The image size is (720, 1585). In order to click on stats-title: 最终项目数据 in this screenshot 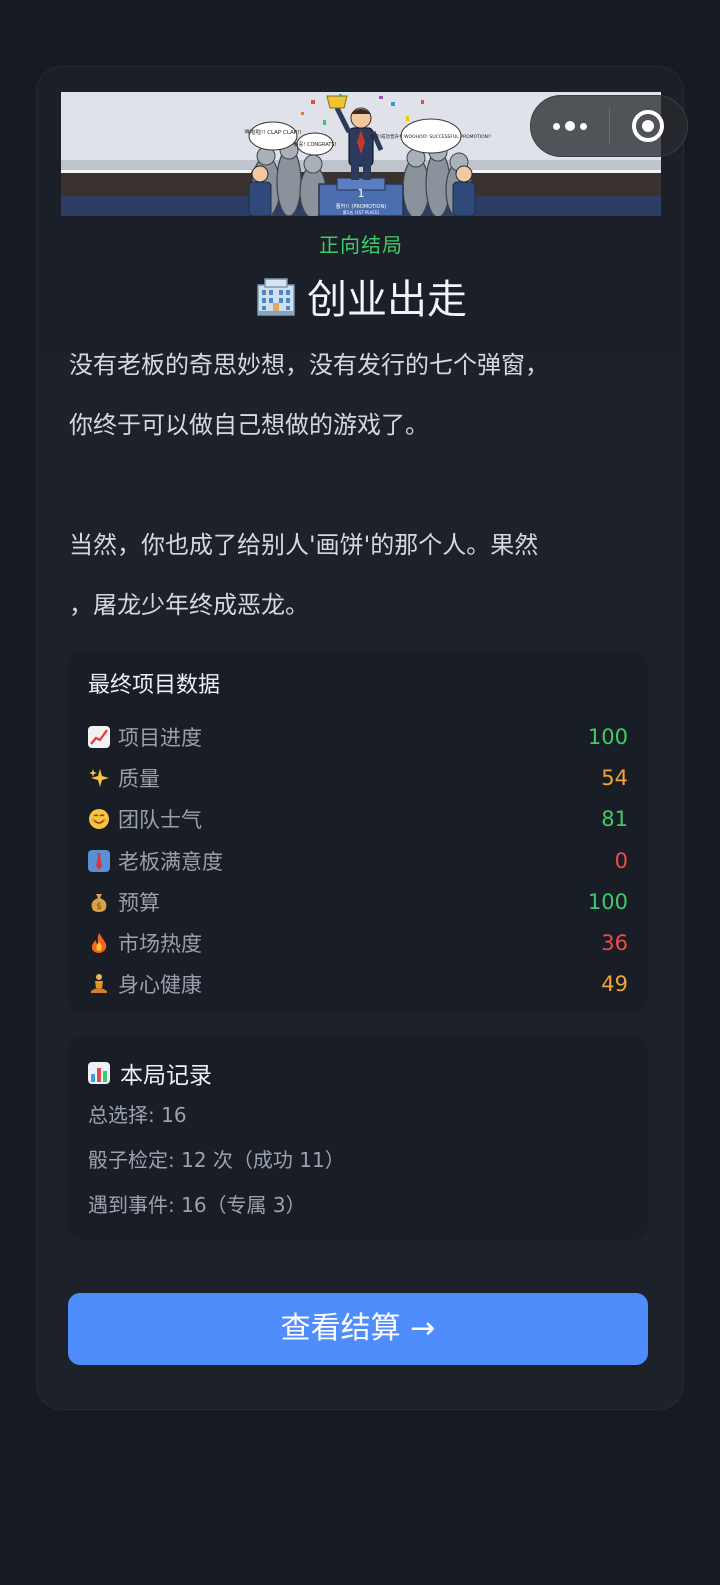, I will do `click(154, 685)`.